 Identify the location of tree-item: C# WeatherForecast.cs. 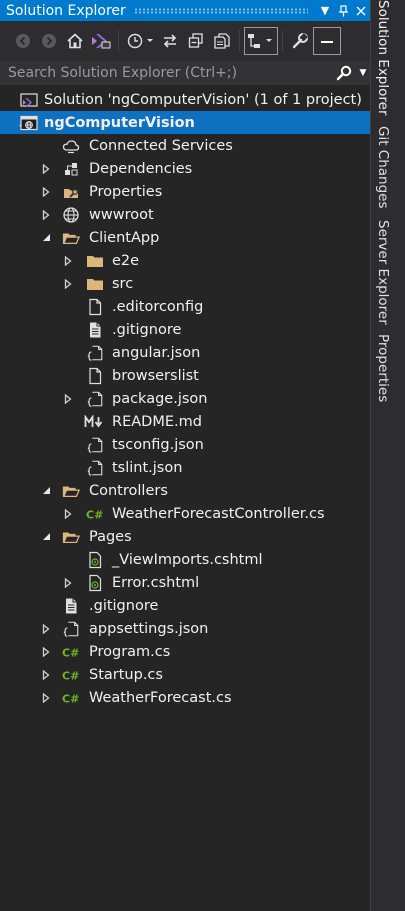
(185, 697).